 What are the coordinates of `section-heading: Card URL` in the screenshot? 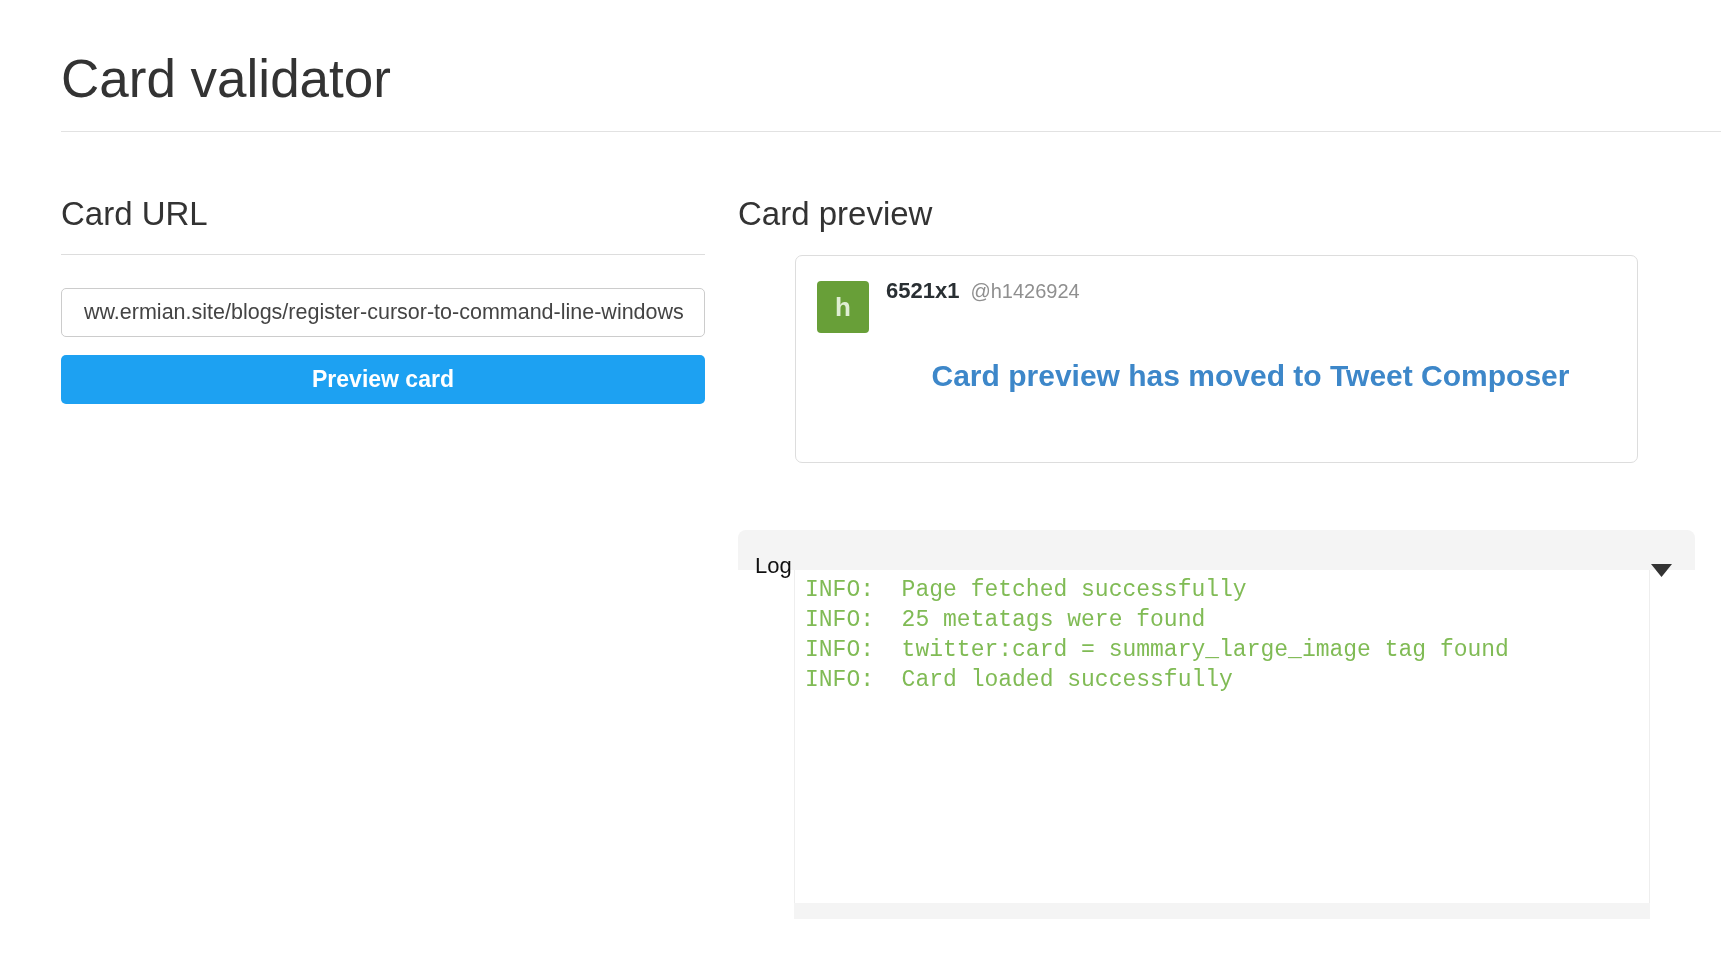 It's located at (135, 214).